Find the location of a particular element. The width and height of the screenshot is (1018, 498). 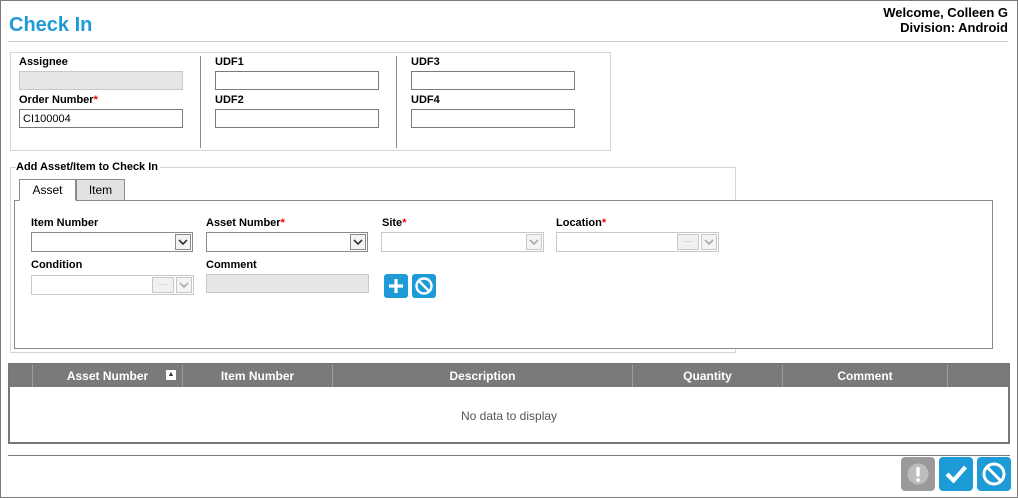

location-label: Location* is located at coordinates (581, 223).